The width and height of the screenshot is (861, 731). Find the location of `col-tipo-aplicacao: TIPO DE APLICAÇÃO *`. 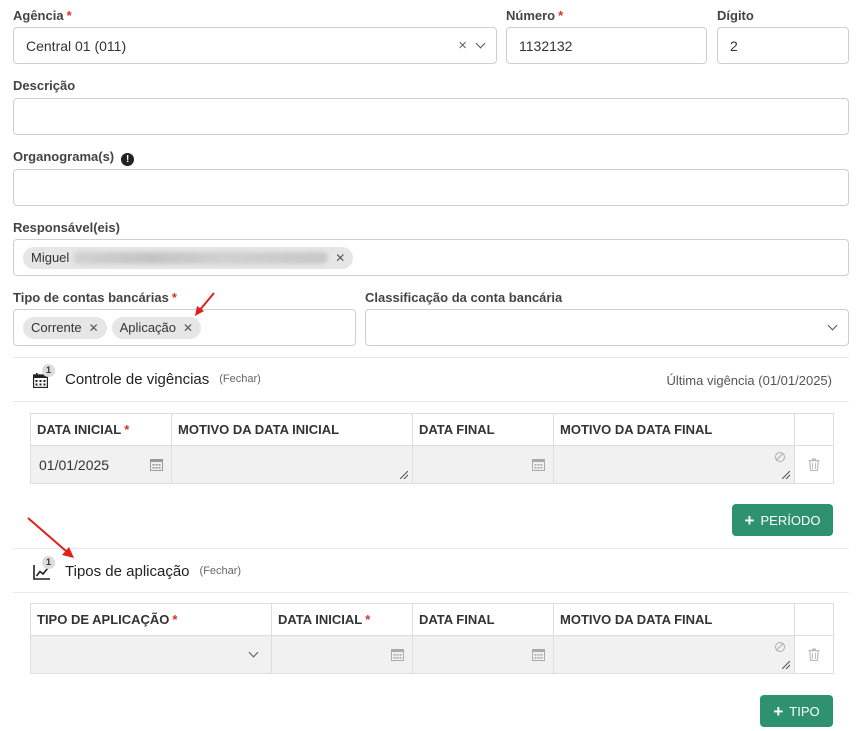

col-tipo-aplicacao: TIPO DE APLICAÇÃO * is located at coordinates (151, 619).